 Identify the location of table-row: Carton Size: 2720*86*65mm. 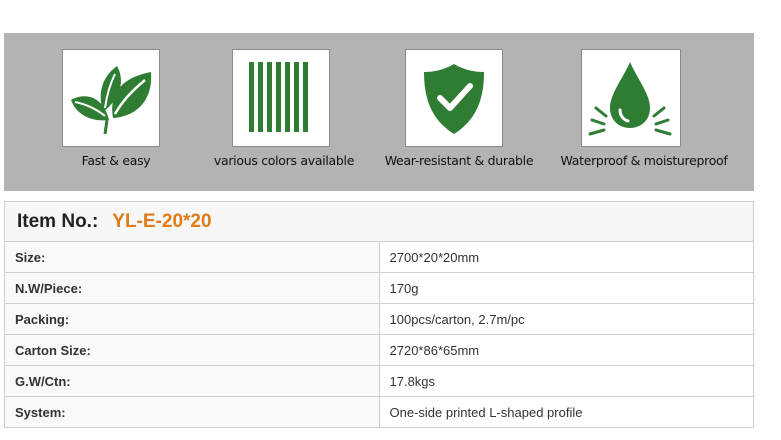
(379, 350).